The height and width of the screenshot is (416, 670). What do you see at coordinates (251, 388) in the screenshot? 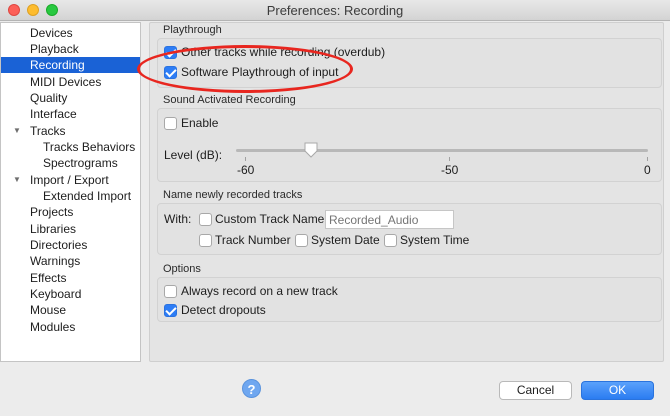
I see `help-icon: ?` at bounding box center [251, 388].